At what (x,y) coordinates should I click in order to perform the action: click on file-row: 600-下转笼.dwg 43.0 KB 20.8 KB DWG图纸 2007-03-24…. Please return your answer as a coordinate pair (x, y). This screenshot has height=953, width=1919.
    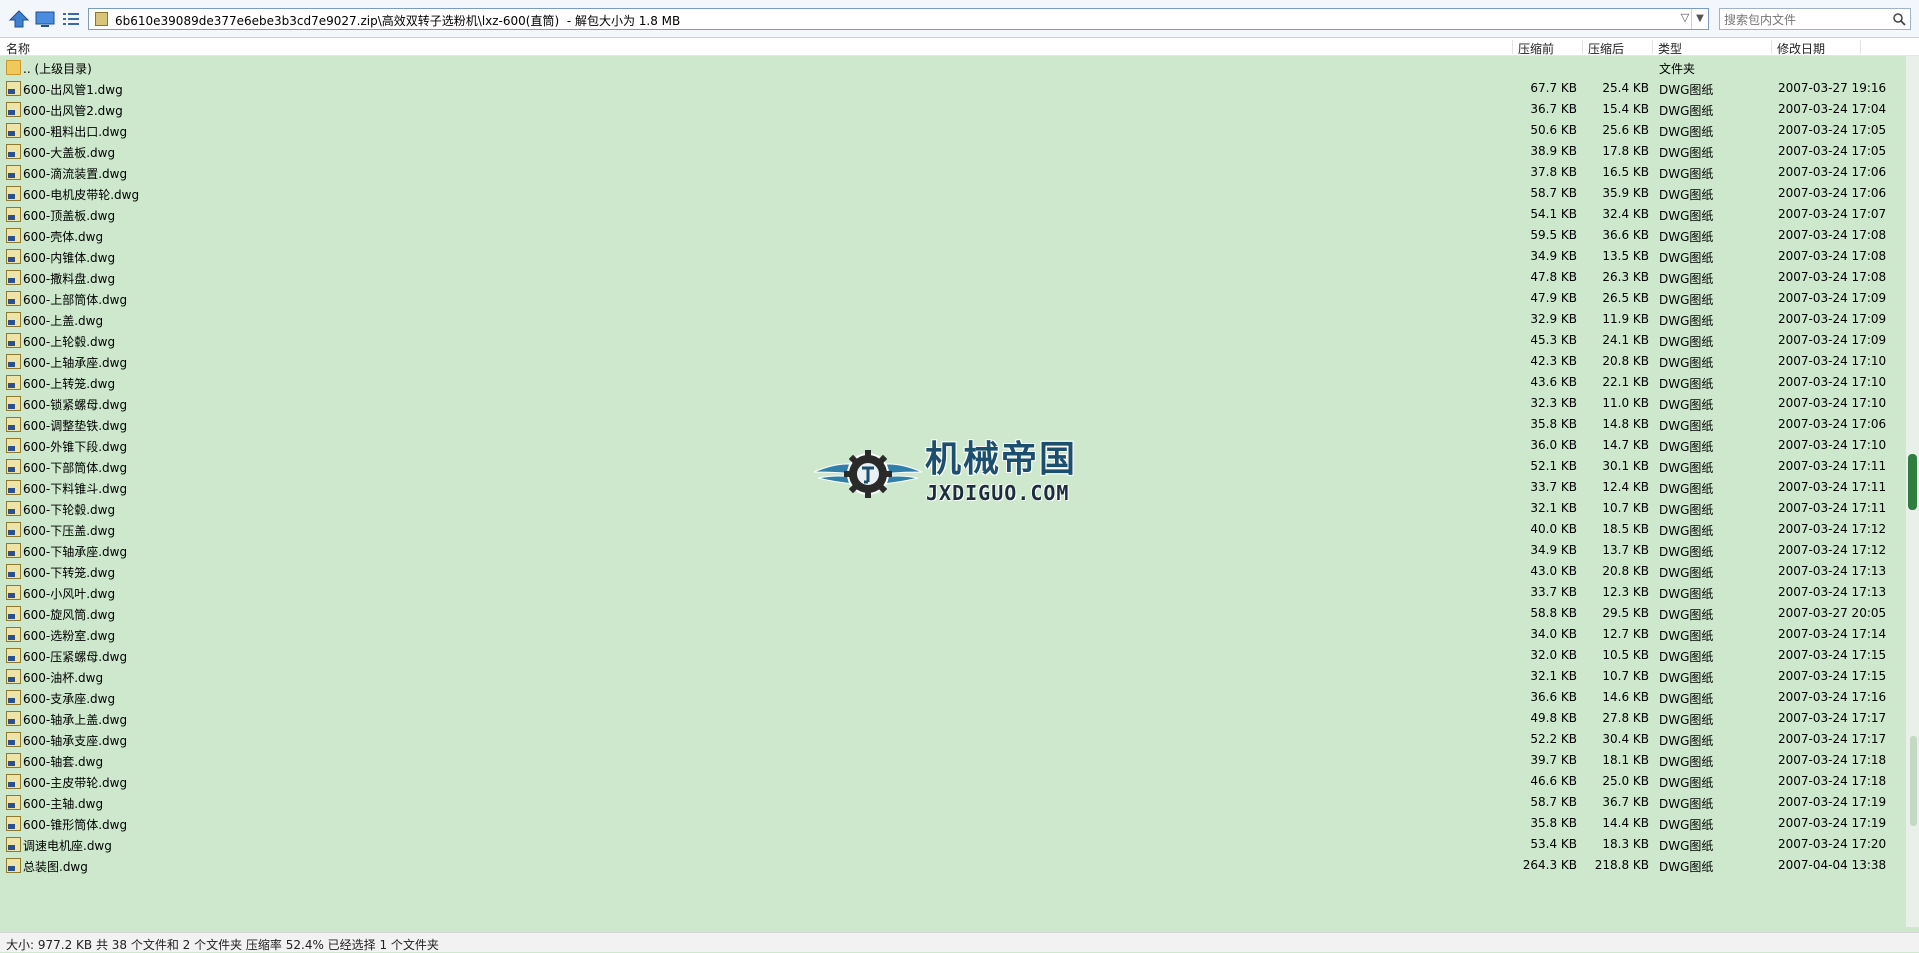
    Looking at the image, I should click on (950, 571).